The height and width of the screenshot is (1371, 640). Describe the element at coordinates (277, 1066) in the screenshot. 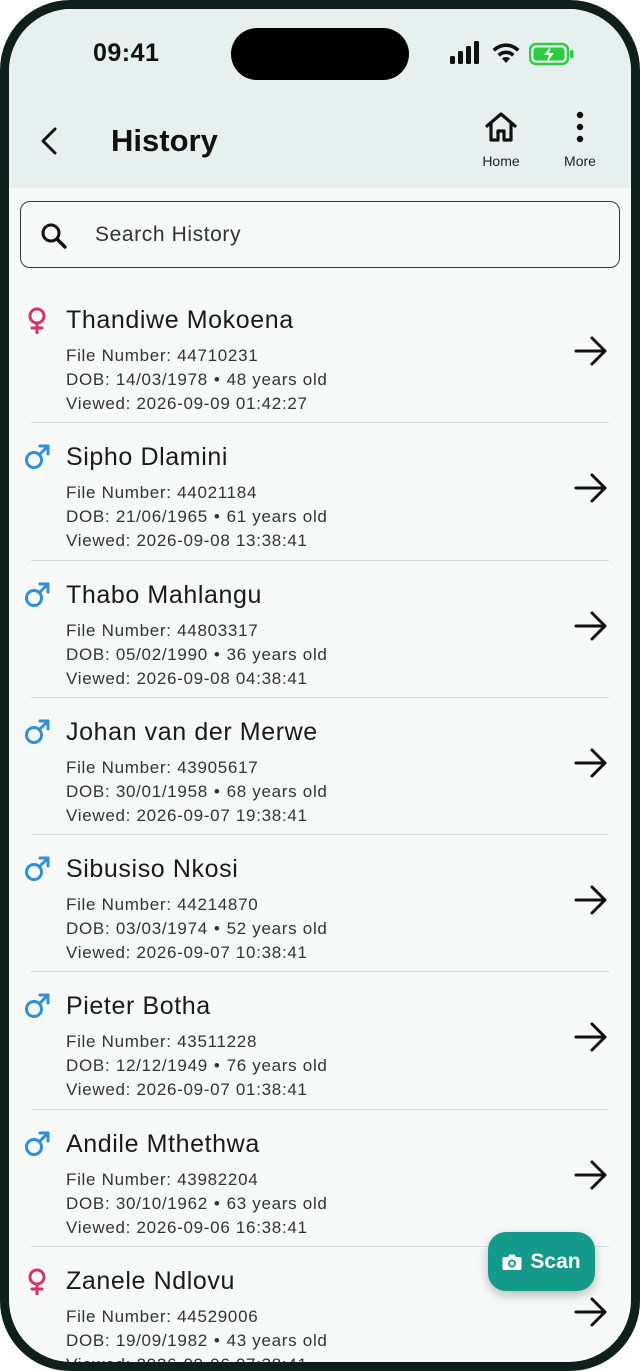

I see `age-value: 76 years old` at that location.